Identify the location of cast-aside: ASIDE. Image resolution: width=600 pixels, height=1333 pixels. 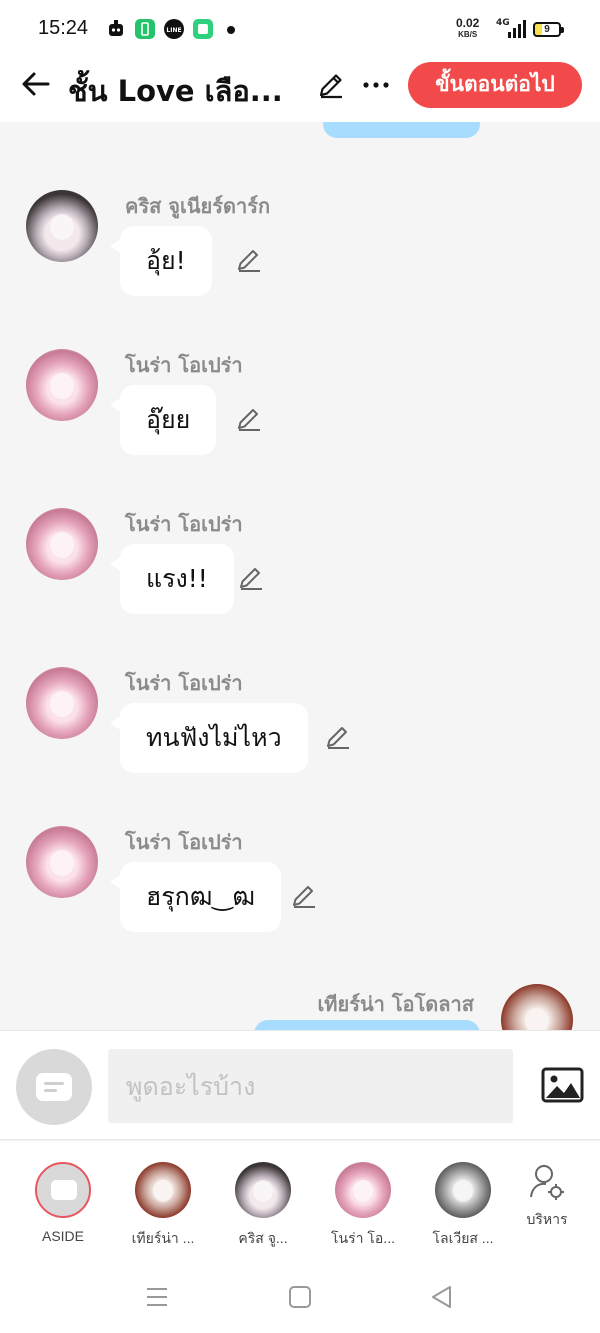
(63, 1203).